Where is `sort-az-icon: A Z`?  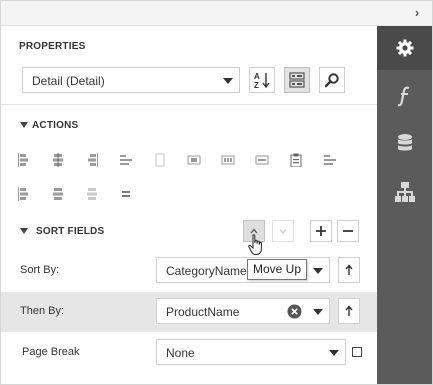 sort-az-icon: A Z is located at coordinates (262, 80).